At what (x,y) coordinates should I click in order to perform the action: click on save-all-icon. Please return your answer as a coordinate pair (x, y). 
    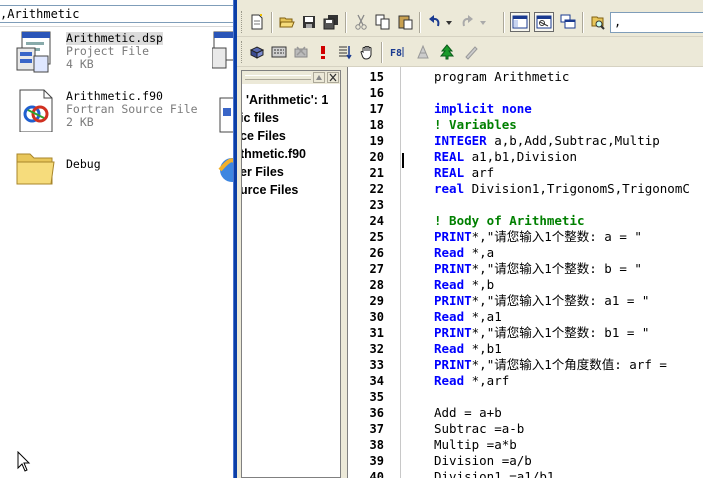
    Looking at the image, I should click on (331, 22).